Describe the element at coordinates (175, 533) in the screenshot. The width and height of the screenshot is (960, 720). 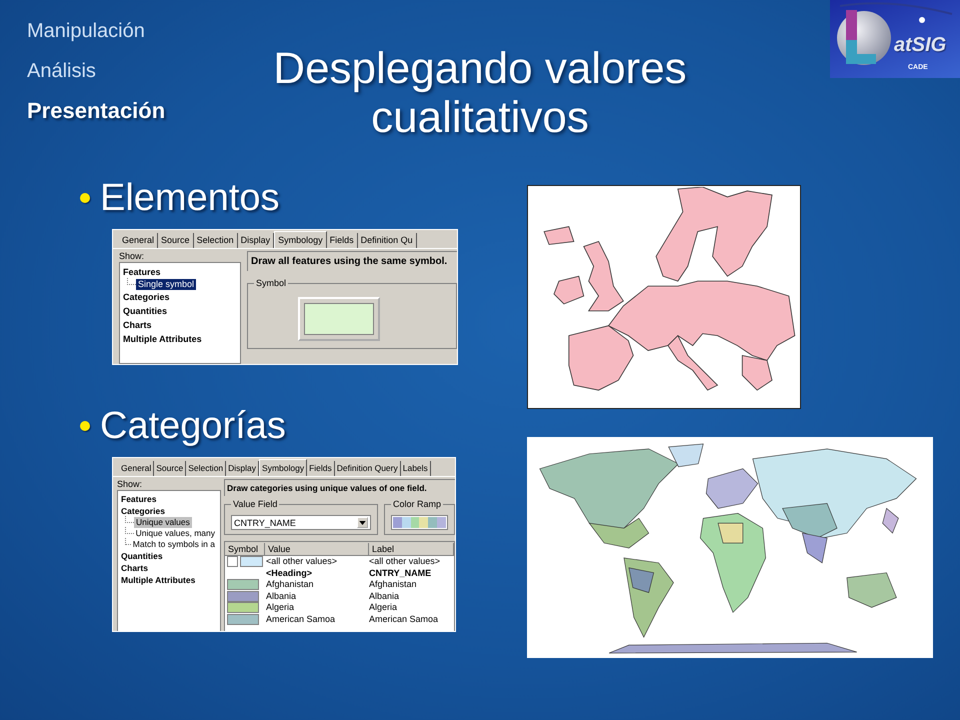
I see `tree-item: Unique values, many` at that location.